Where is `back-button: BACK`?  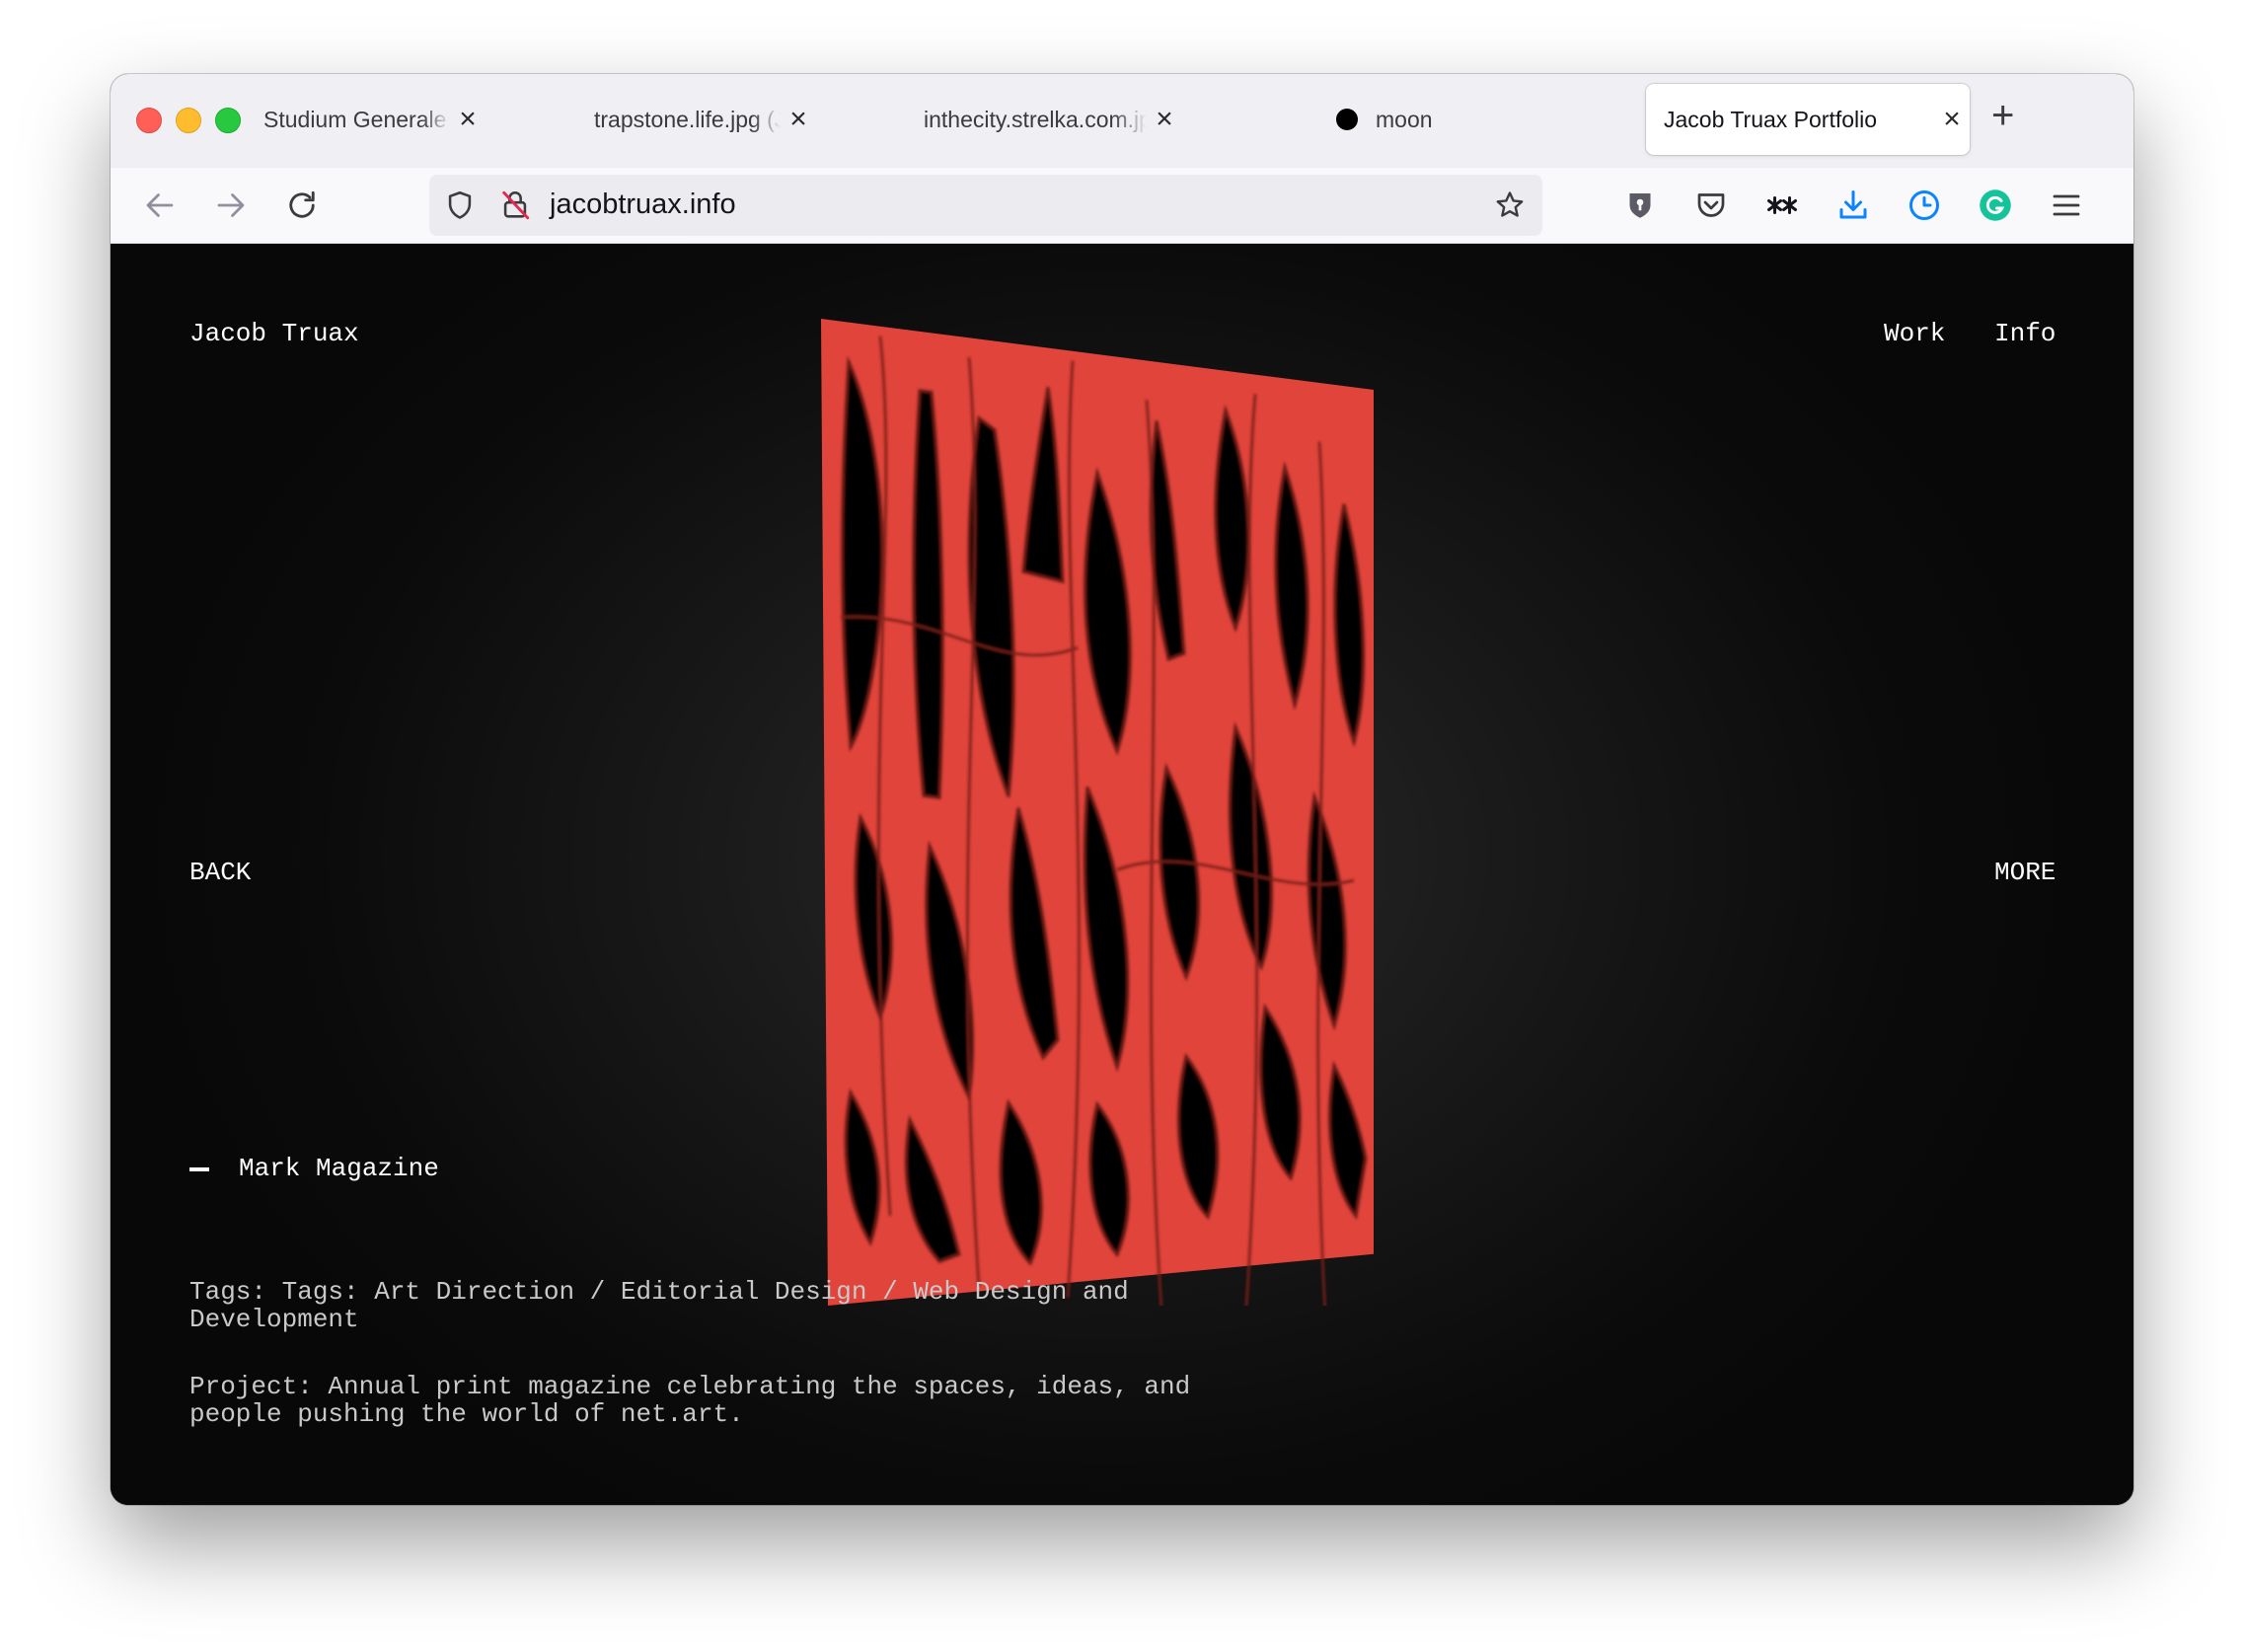 back-button: BACK is located at coordinates (220, 872).